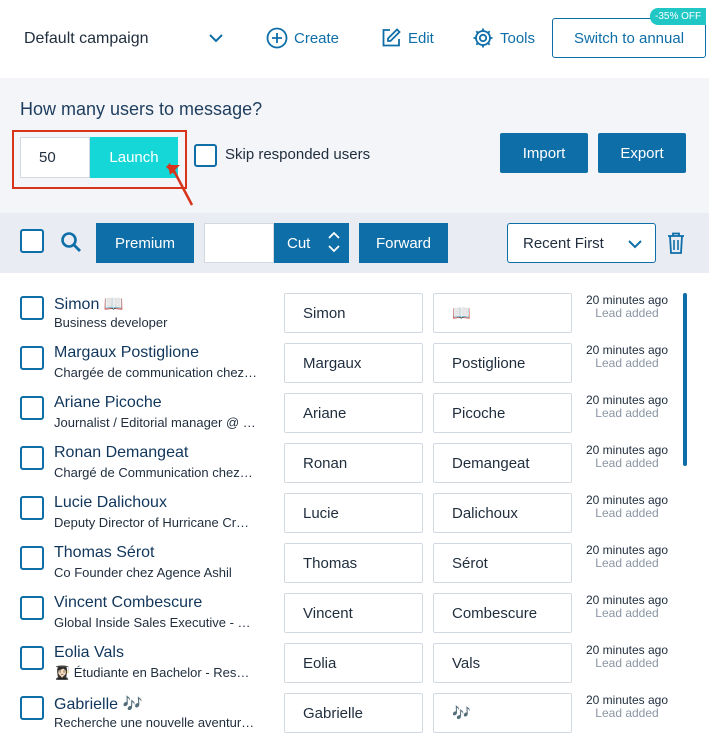 The width and height of the screenshot is (709, 743). What do you see at coordinates (353, 713) in the screenshot?
I see `first-name-field: Gabrielle` at bounding box center [353, 713].